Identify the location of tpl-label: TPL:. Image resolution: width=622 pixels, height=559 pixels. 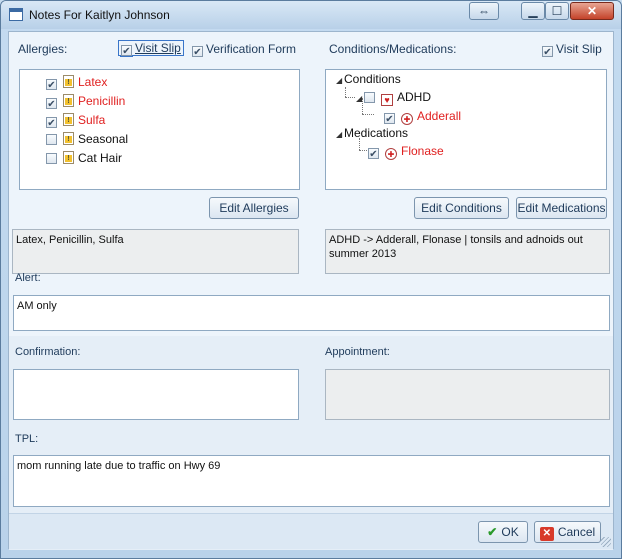
(27, 439).